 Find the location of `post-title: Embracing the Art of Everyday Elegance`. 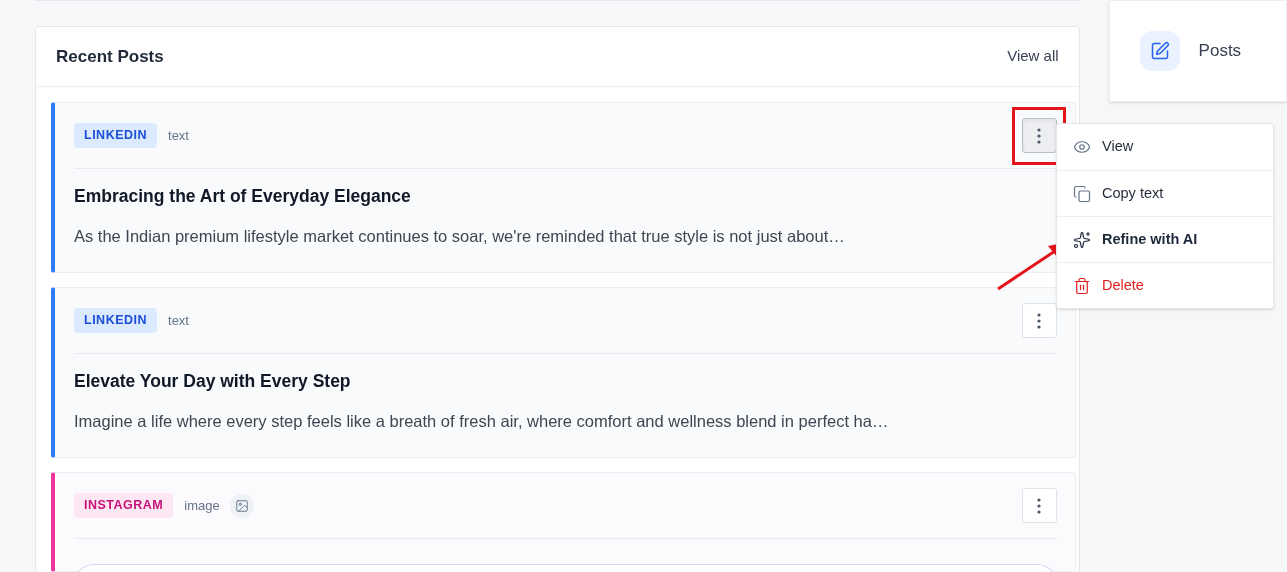

post-title: Embracing the Art of Everyday Elegance is located at coordinates (243, 196).